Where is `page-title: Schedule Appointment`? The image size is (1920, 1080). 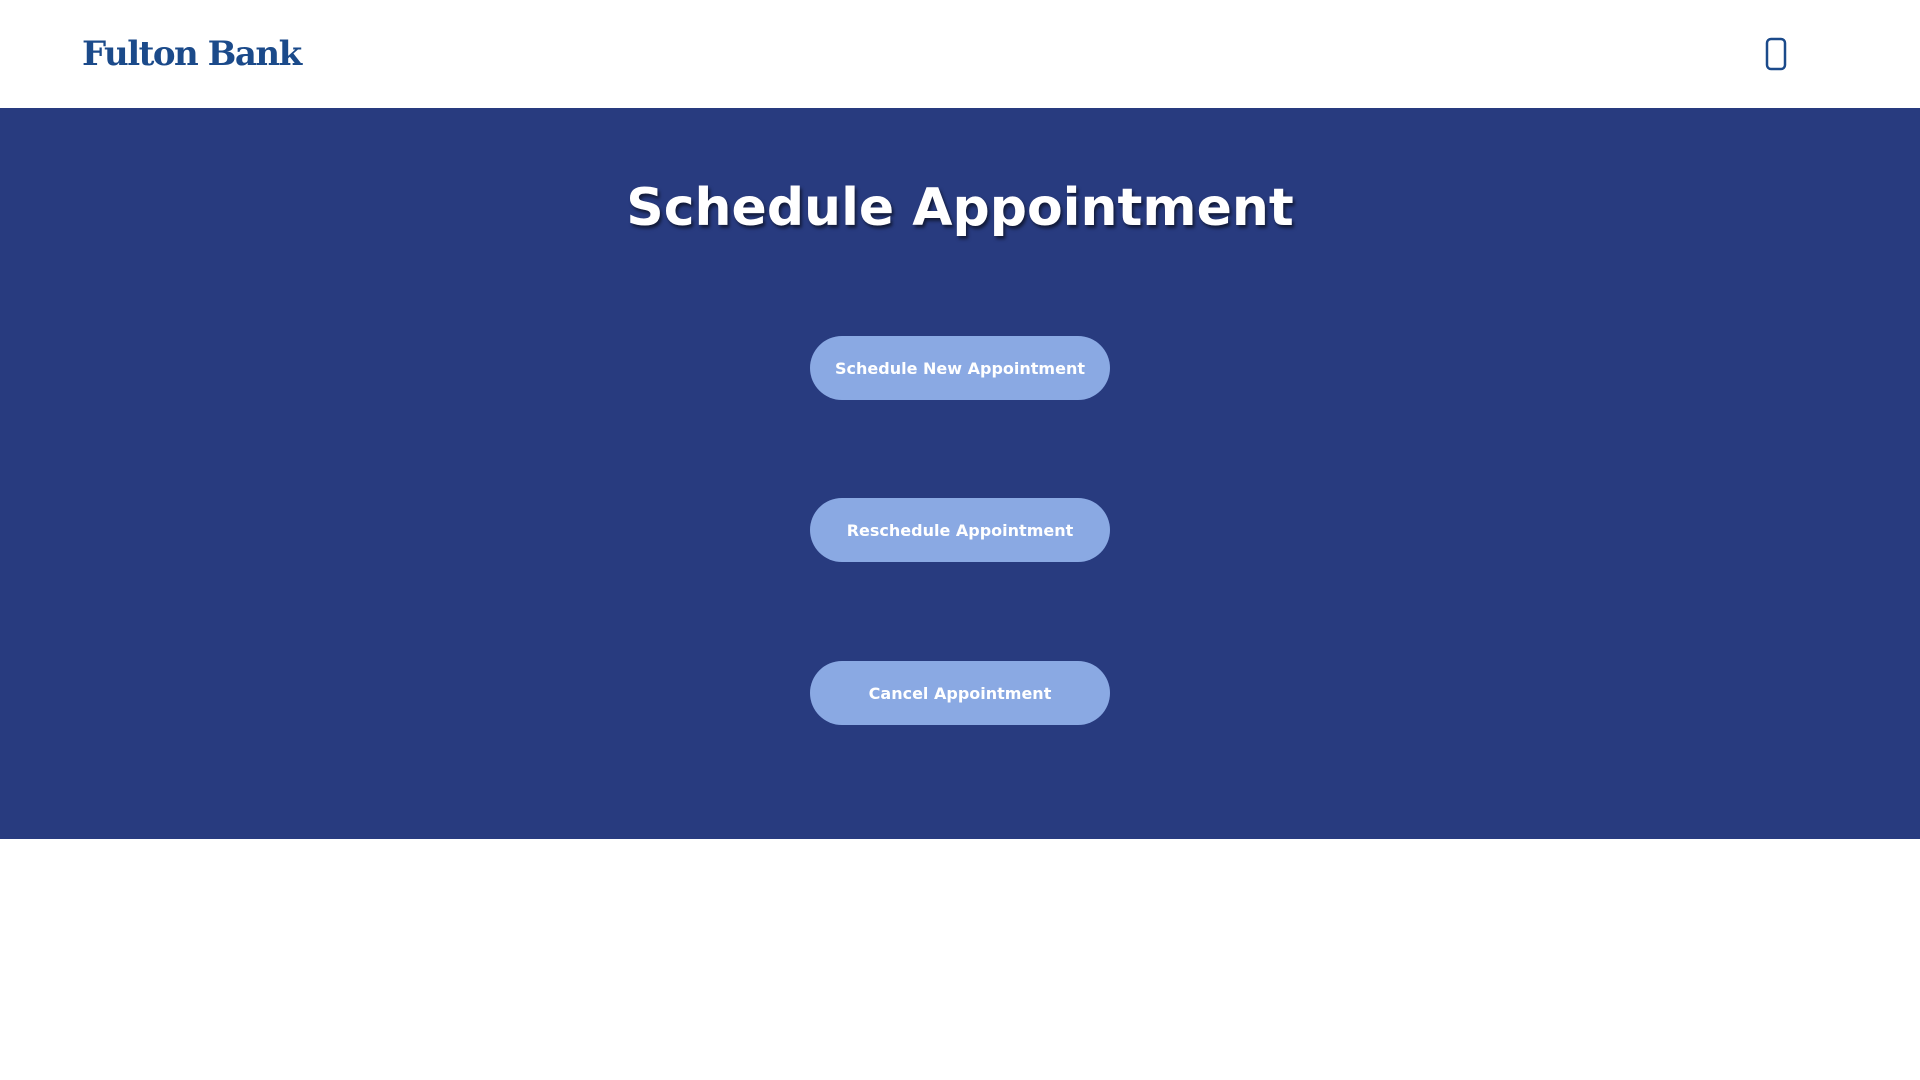
page-title: Schedule Appointment is located at coordinates (960, 208).